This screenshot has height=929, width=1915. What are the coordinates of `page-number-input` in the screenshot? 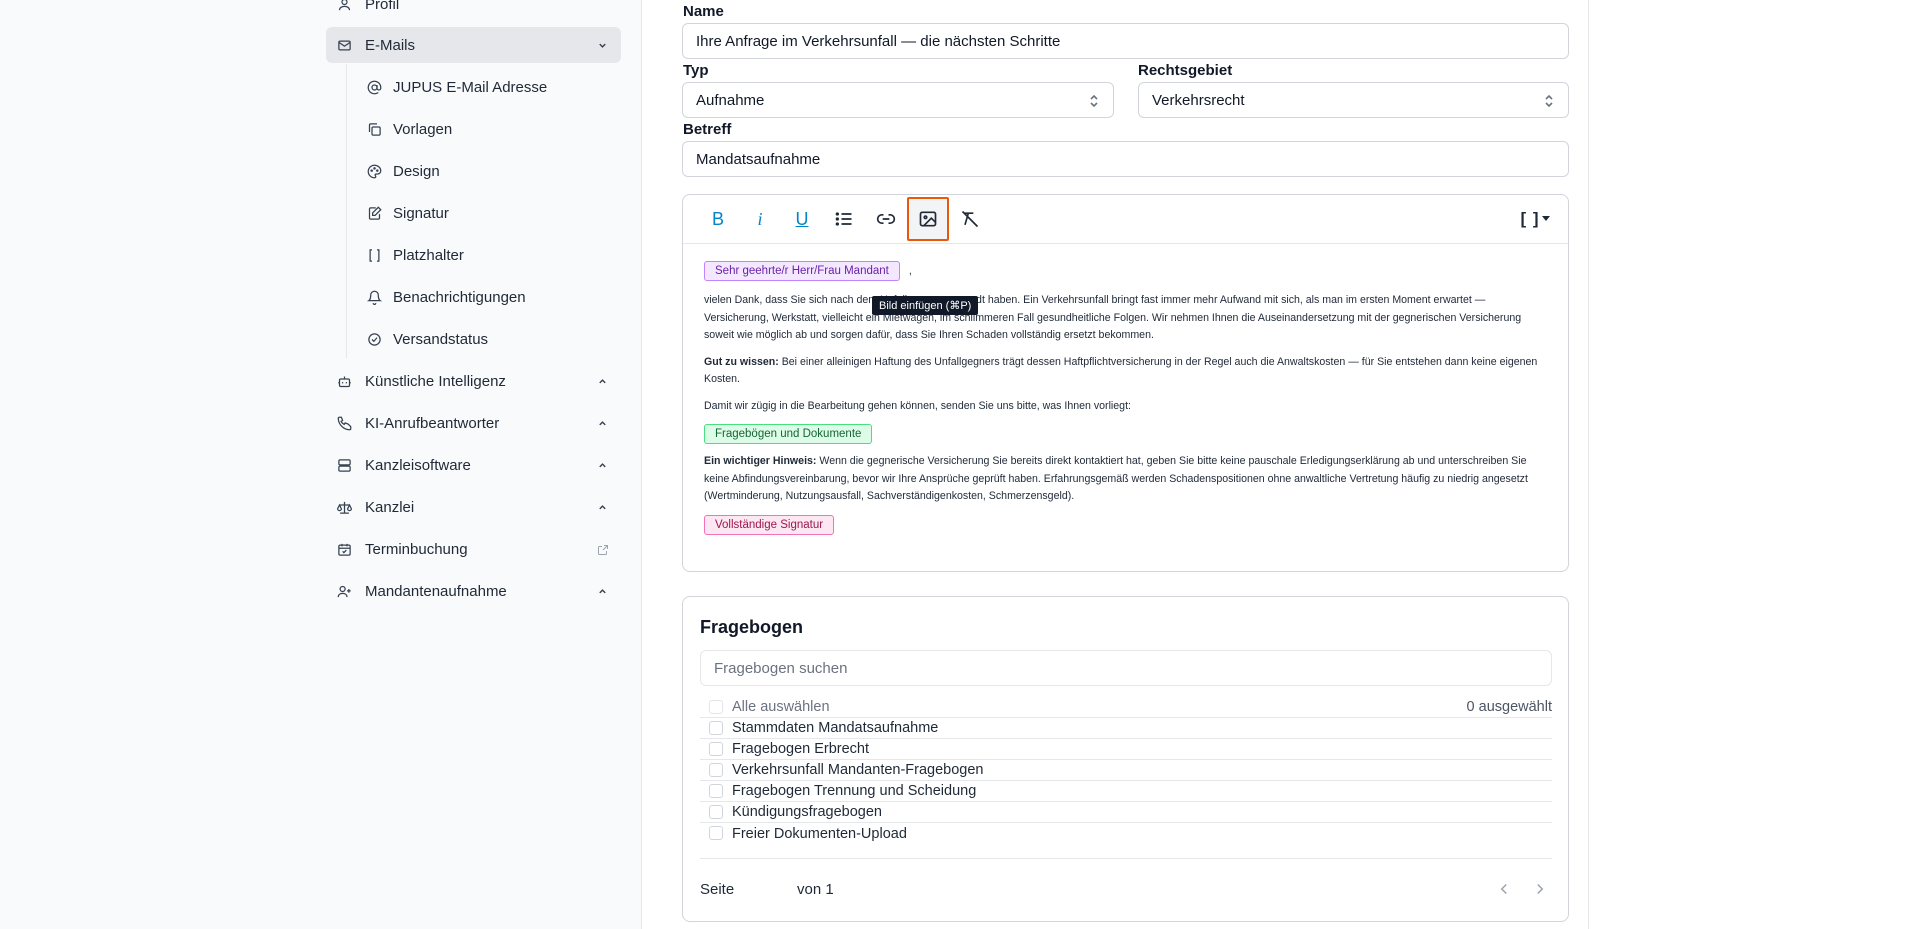 It's located at (770, 890).